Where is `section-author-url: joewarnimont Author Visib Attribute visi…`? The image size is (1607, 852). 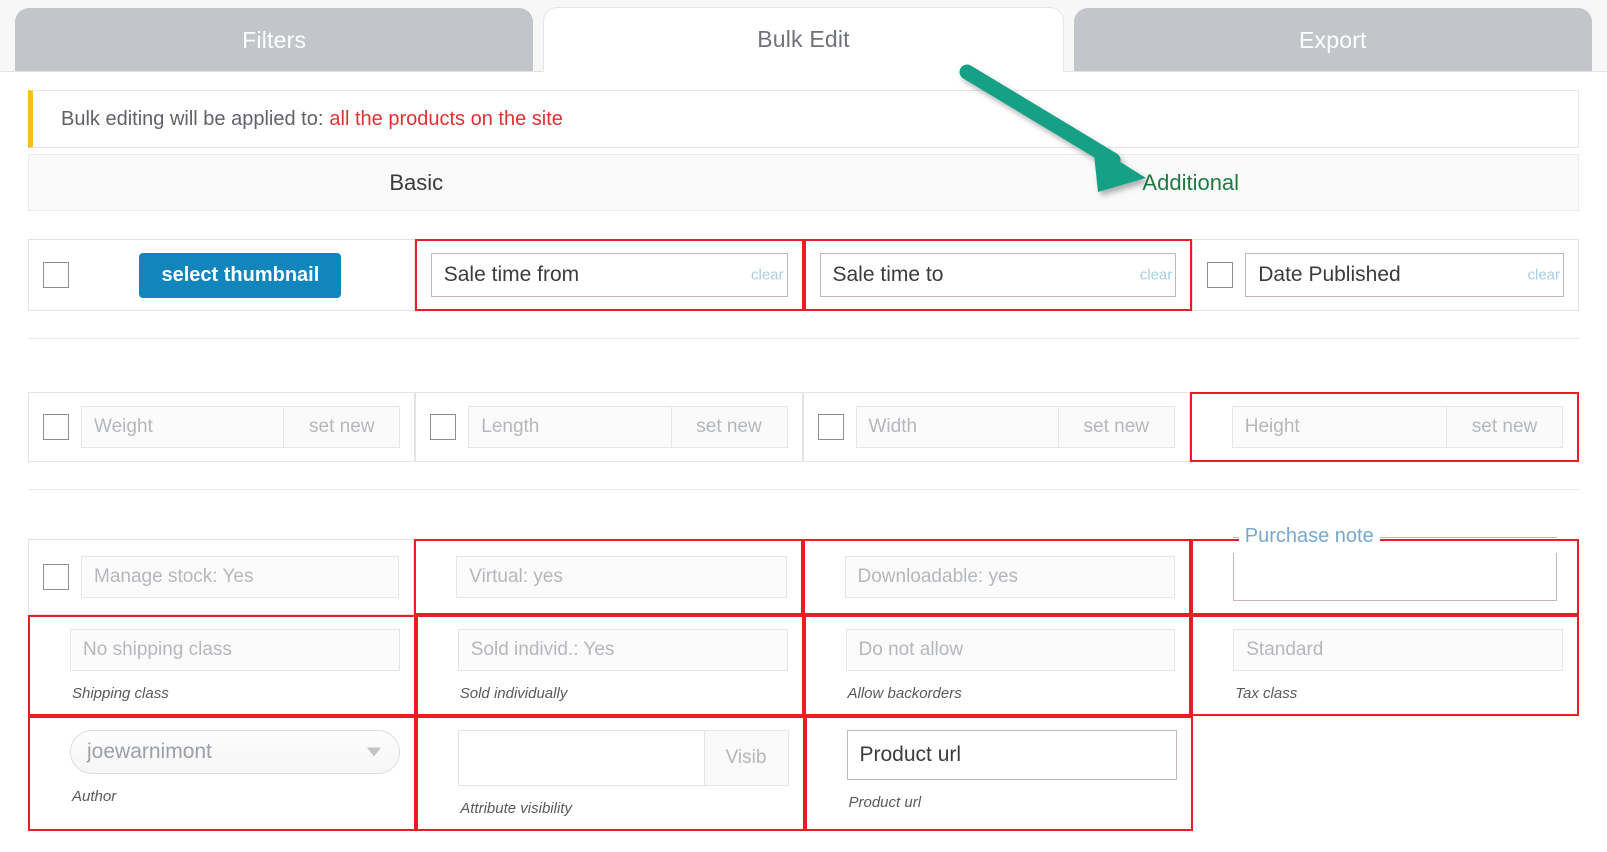 section-author-url: joewarnimont Author Visib Attribute visi… is located at coordinates (803, 773).